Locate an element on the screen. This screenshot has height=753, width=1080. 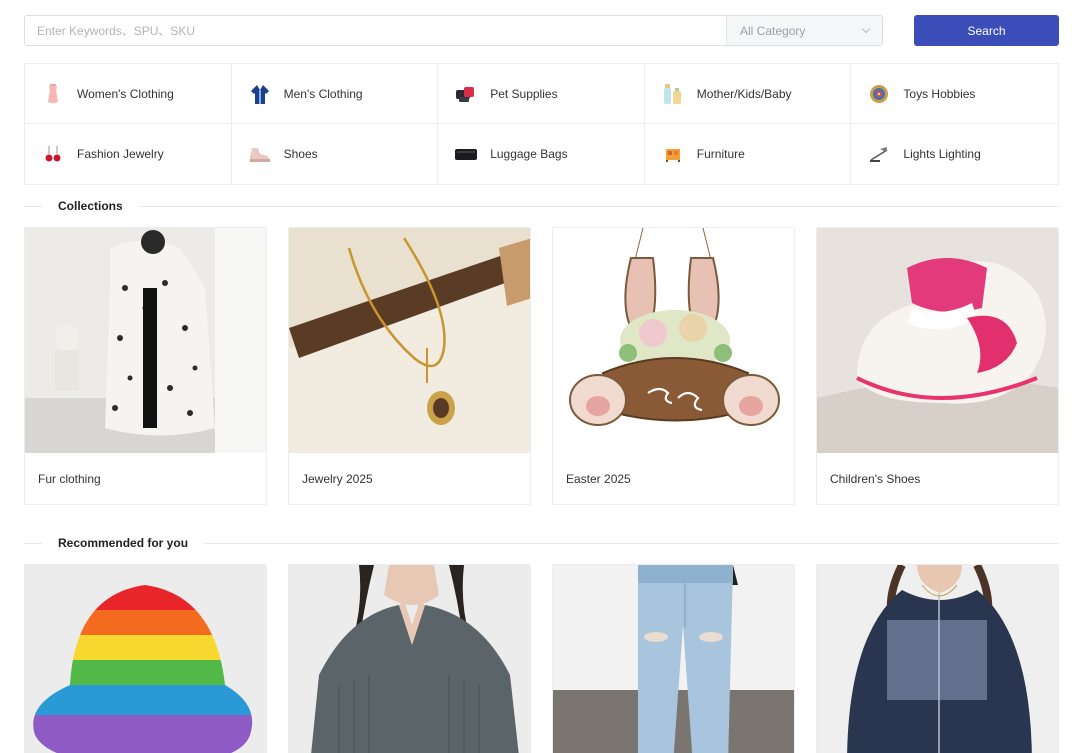
category-label: Men's Clothing is located at coordinates (323, 93).